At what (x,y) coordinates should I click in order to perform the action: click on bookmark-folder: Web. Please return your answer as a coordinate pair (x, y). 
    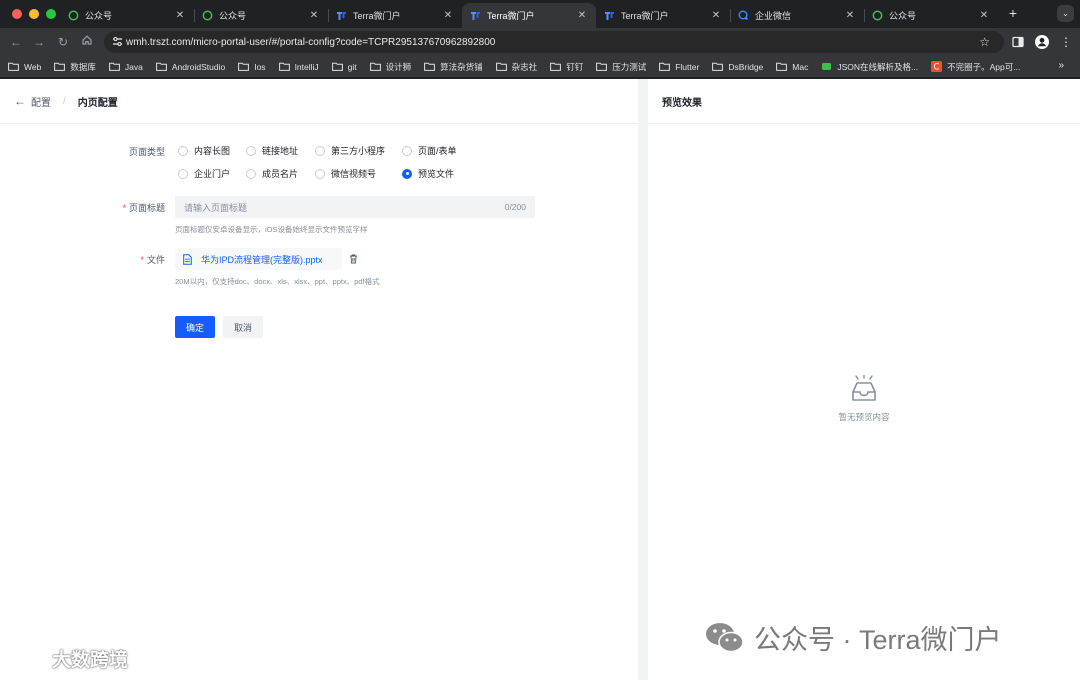
    Looking at the image, I should click on (24, 67).